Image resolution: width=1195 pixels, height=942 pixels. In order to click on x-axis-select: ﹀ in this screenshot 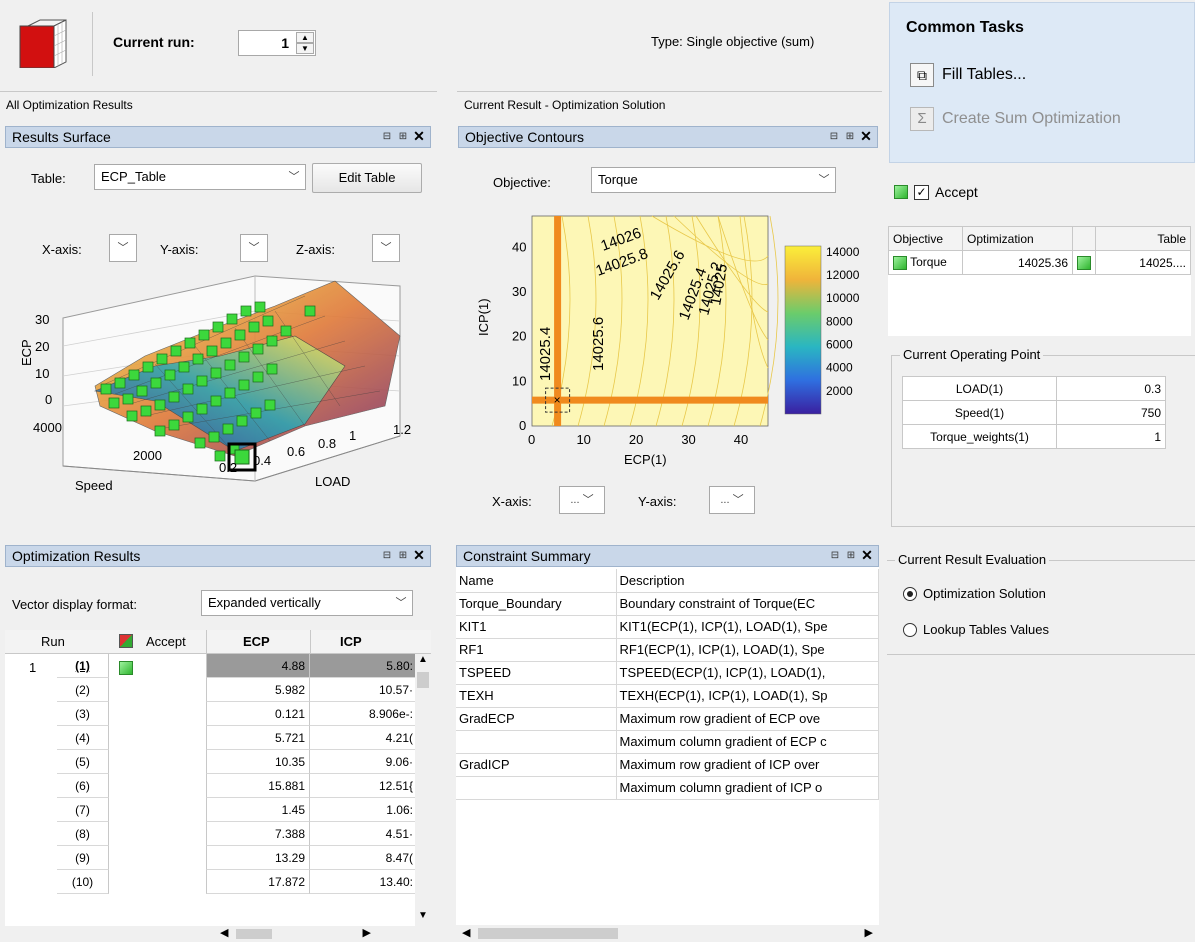, I will do `click(123, 248)`.